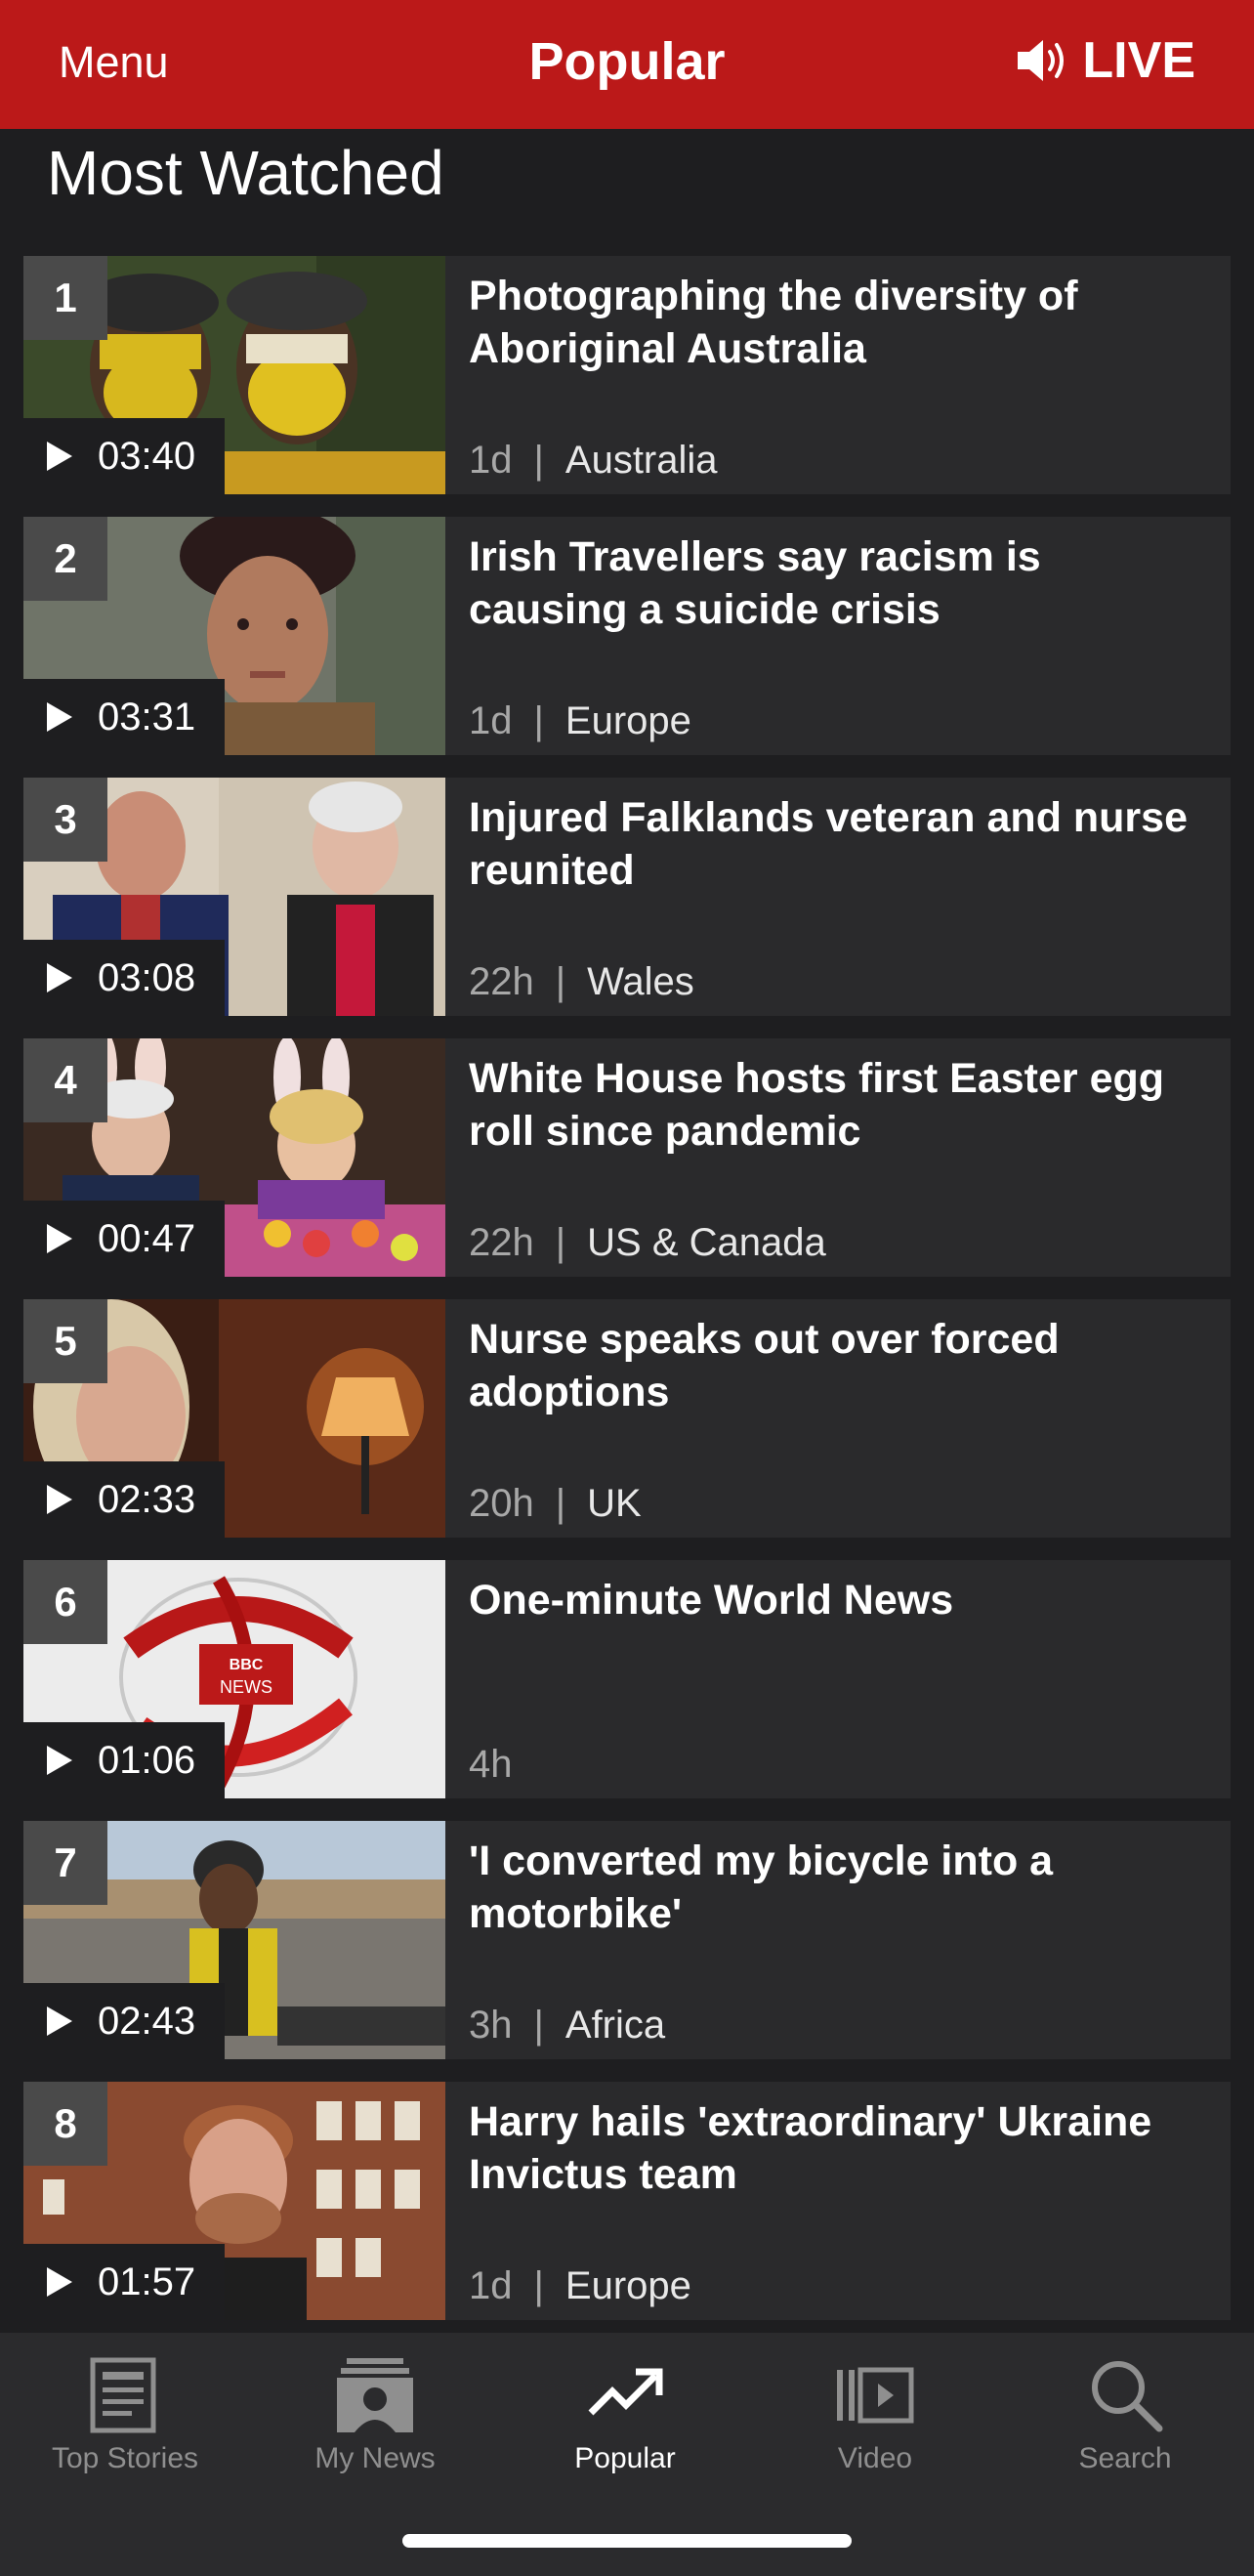  Describe the element at coordinates (234, 375) in the screenshot. I see `aboriginal-faces-thumbnail: 1 03:40` at that location.